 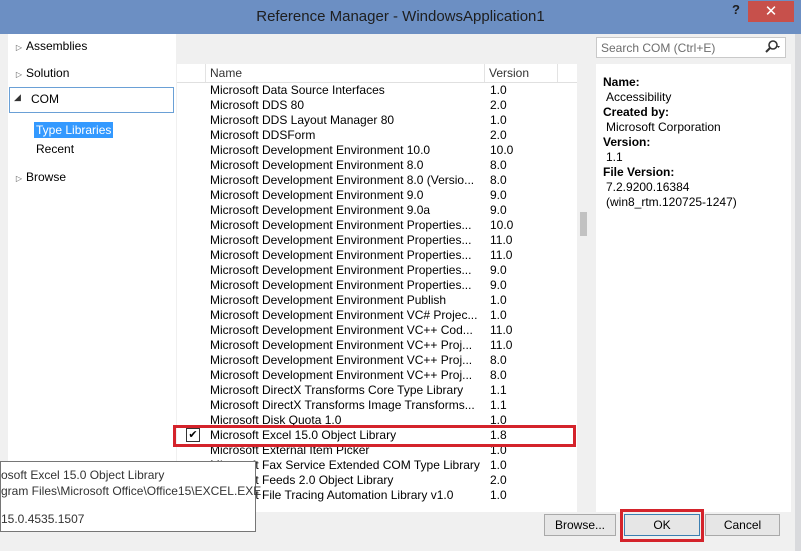 What do you see at coordinates (317, 165) in the screenshot?
I see `library-name: Microsoft Development Environment 8.0` at bounding box center [317, 165].